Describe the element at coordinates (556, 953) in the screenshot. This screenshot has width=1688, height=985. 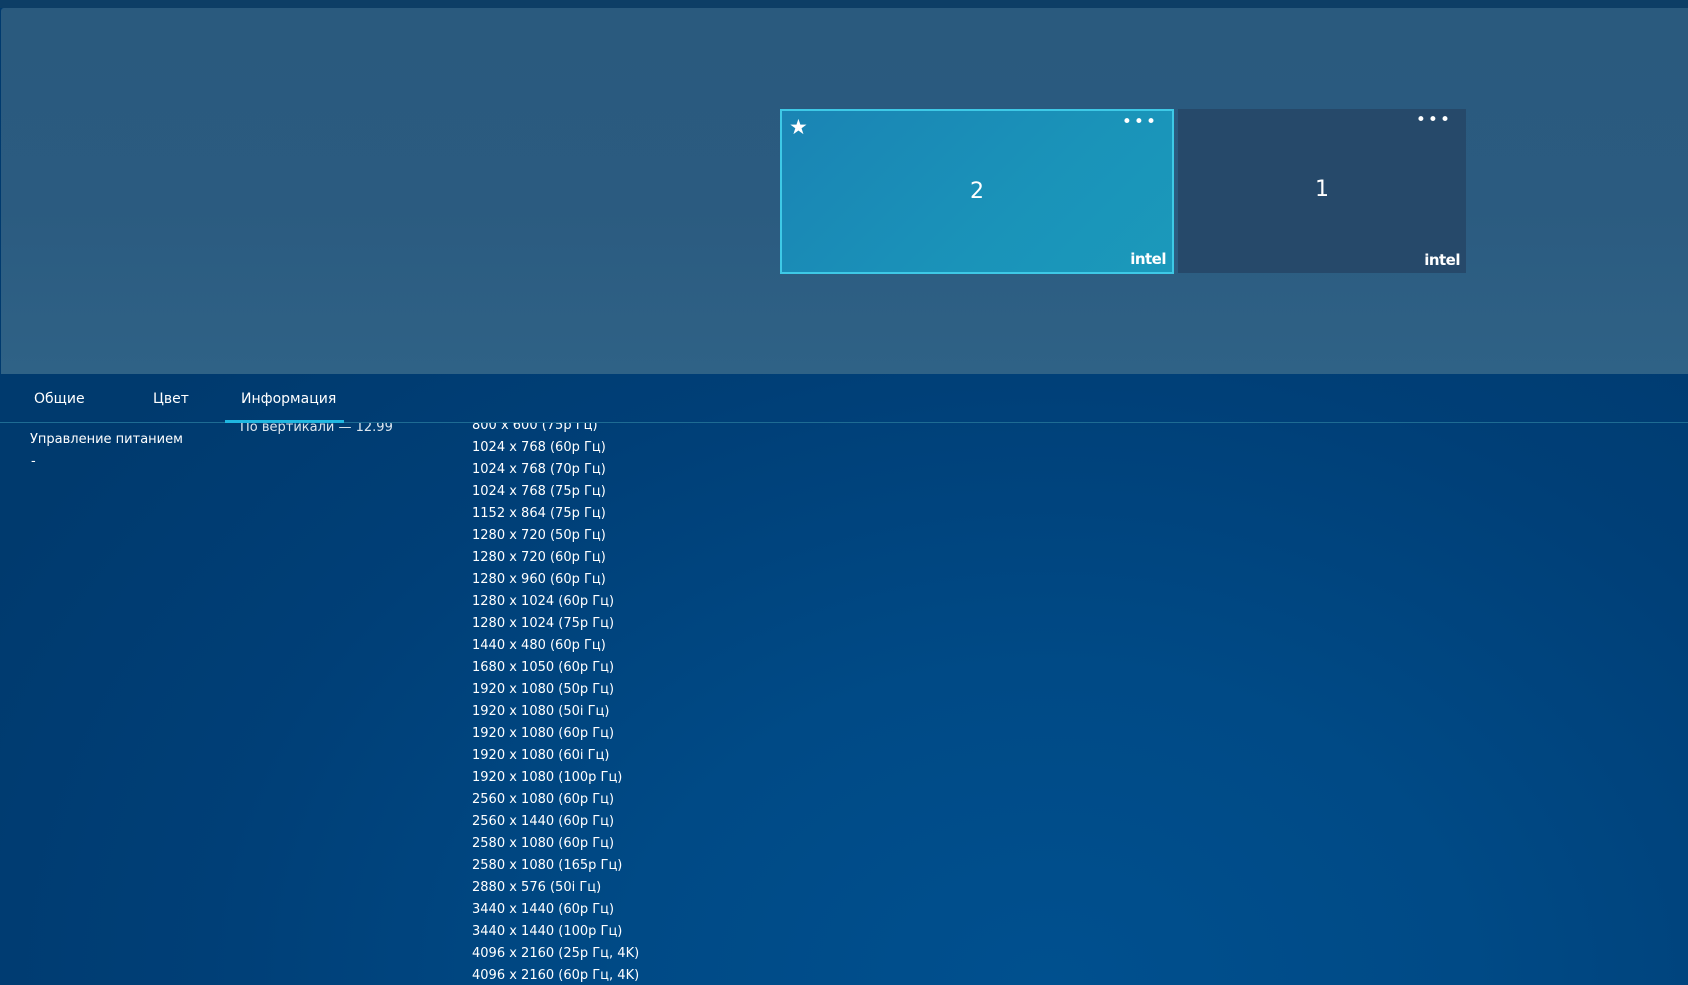
I see `display-mode-item: 4096 x 2160 (25p Гц, 4K)` at that location.